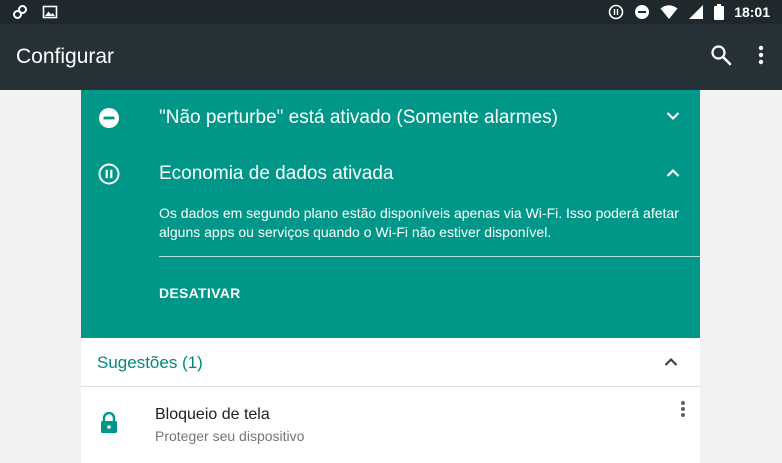 The height and width of the screenshot is (463, 782). I want to click on wifi-icon, so click(669, 12).